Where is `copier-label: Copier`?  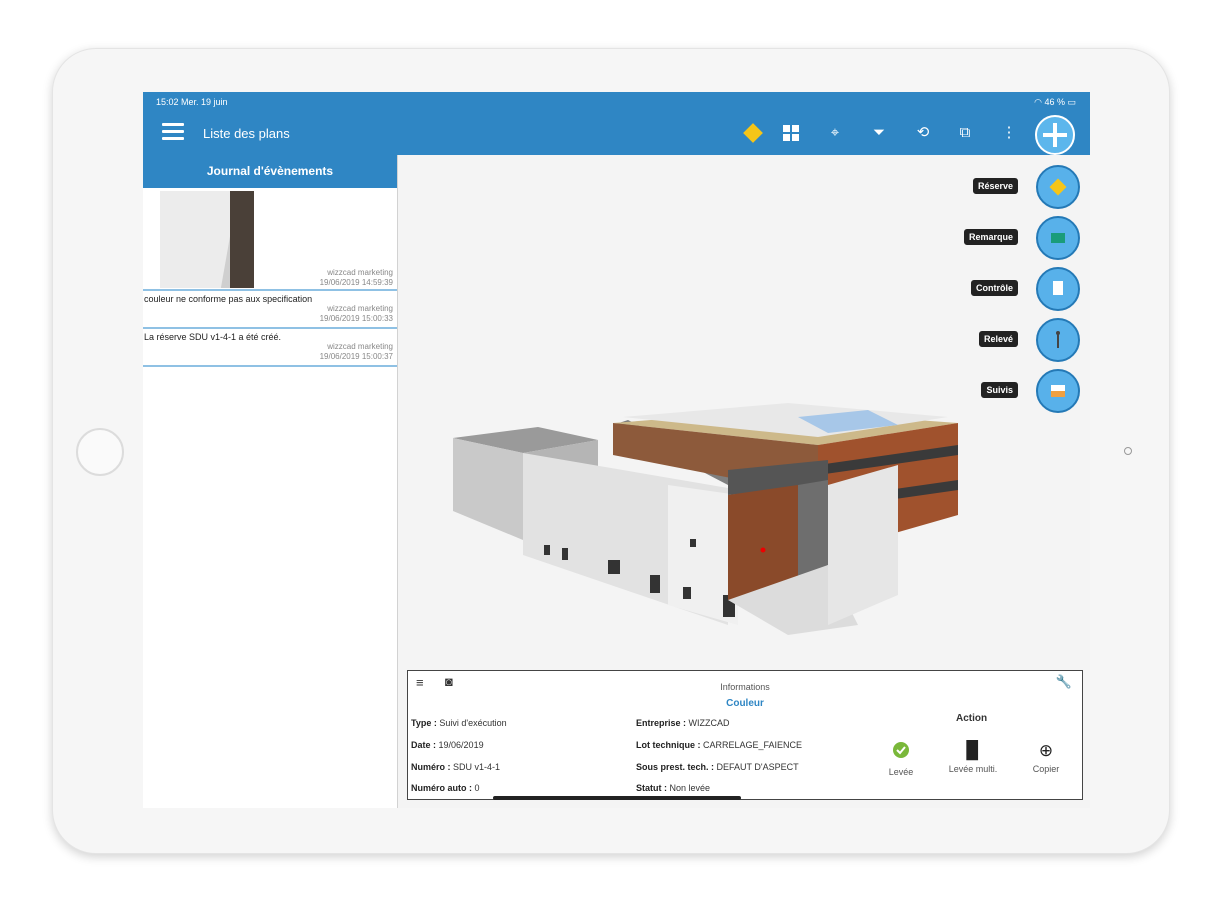
copier-label: Copier is located at coordinates (1046, 769).